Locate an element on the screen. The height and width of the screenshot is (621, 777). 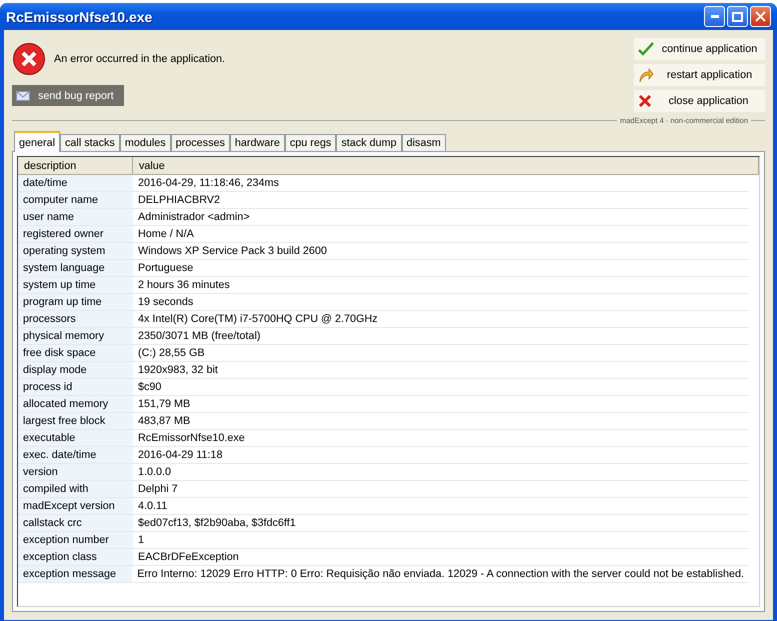
action-button: restart application is located at coordinates (699, 75).